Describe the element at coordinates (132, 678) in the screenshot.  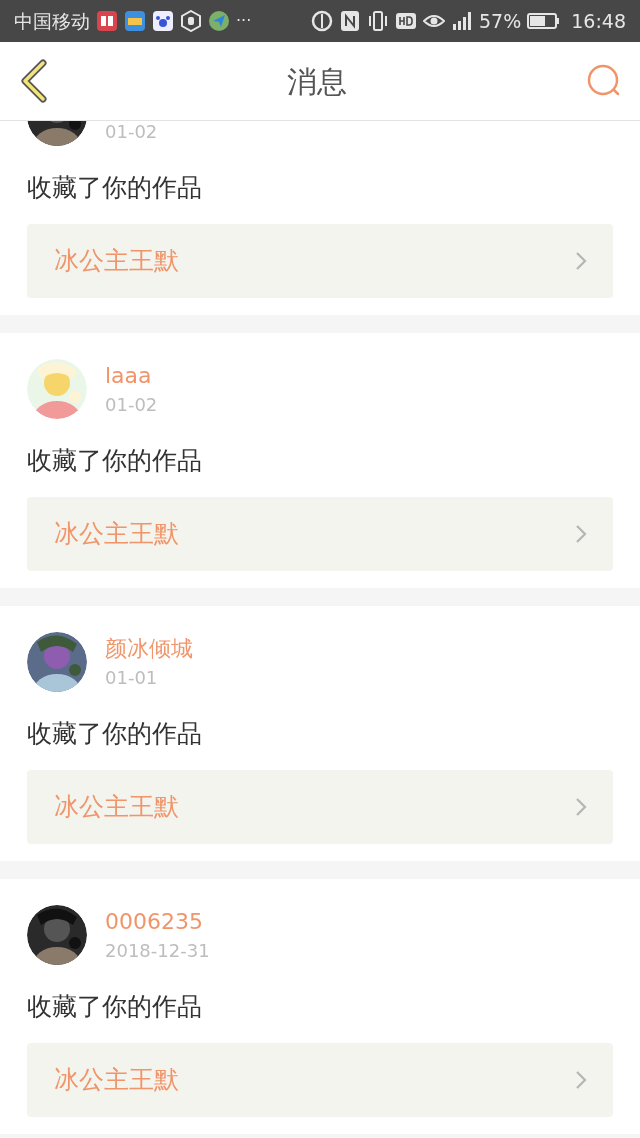
I see `message-date: 01-01` at that location.